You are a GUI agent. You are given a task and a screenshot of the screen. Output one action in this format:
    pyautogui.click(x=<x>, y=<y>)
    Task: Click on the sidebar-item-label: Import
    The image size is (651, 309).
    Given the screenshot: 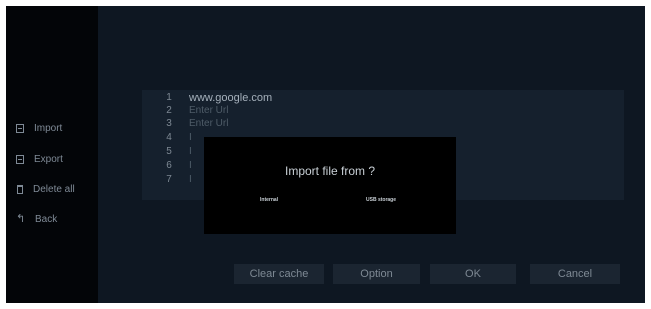 What is the action you would take?
    pyautogui.click(x=48, y=128)
    